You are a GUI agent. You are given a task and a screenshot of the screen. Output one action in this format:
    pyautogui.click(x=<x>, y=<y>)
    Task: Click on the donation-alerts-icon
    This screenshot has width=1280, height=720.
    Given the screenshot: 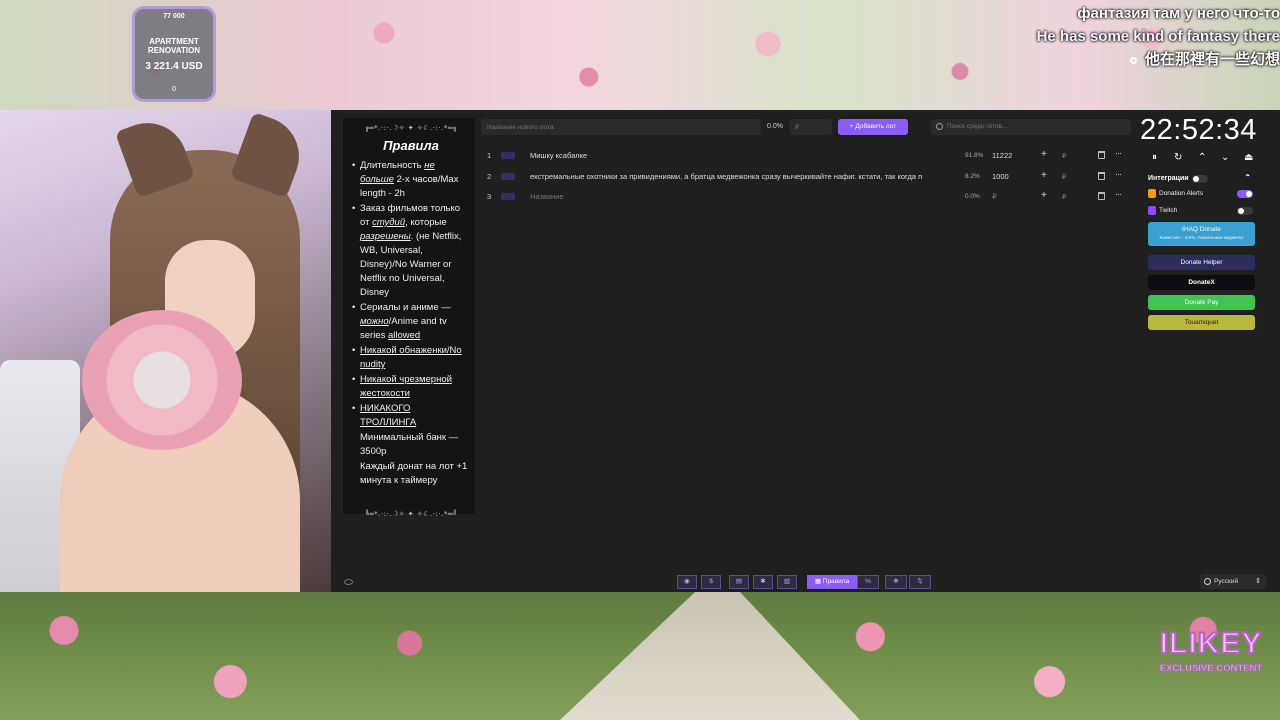 What is the action you would take?
    pyautogui.click(x=1152, y=193)
    